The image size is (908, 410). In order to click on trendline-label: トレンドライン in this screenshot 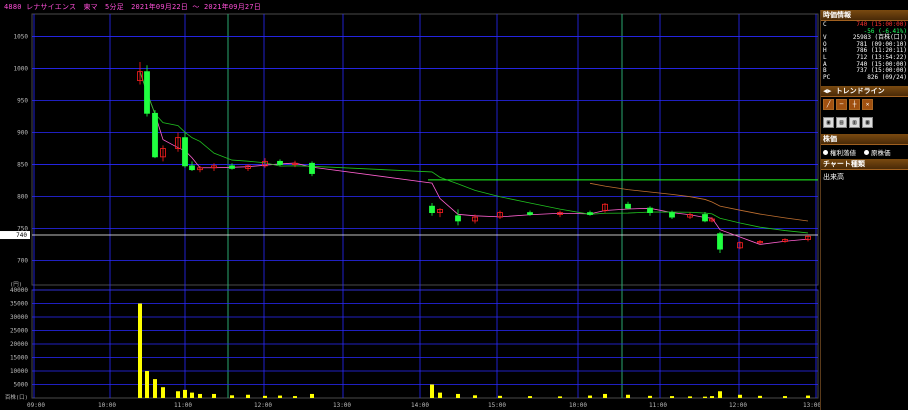, I will do `click(860, 91)`.